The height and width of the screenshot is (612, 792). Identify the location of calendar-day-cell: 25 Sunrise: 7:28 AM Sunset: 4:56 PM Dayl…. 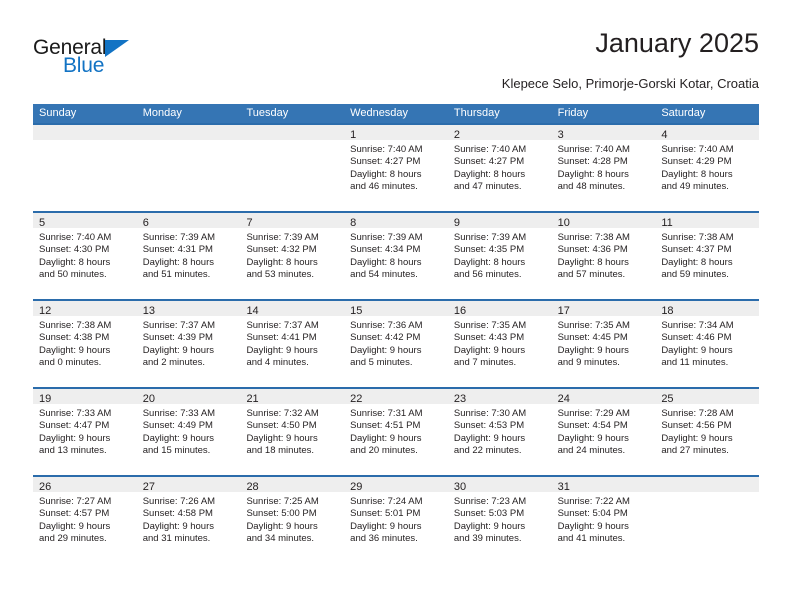
(707, 432).